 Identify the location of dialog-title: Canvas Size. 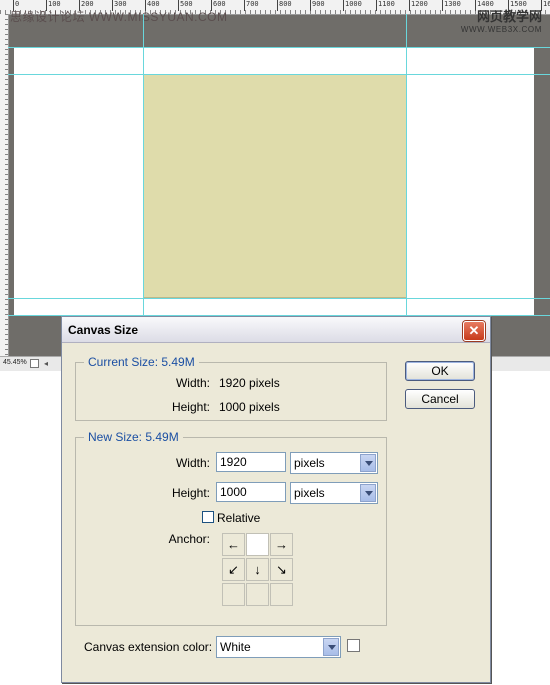
(103, 330).